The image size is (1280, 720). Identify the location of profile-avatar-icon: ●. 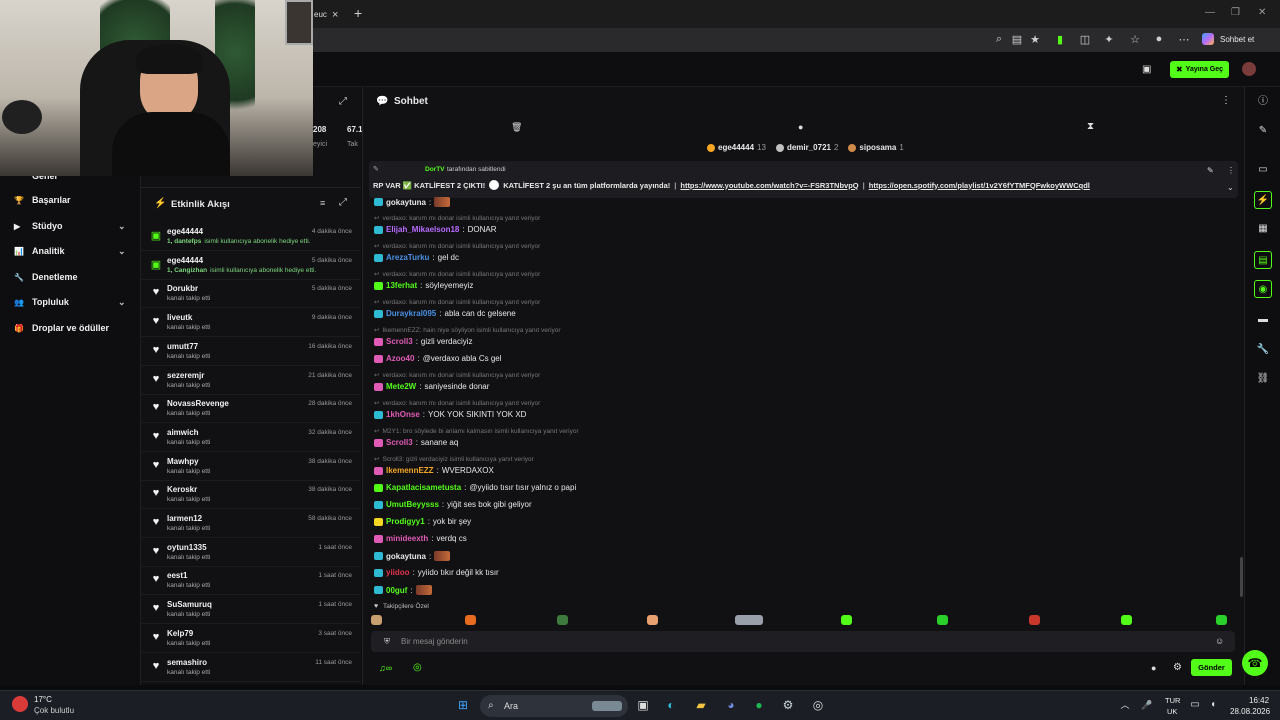
(1159, 39).